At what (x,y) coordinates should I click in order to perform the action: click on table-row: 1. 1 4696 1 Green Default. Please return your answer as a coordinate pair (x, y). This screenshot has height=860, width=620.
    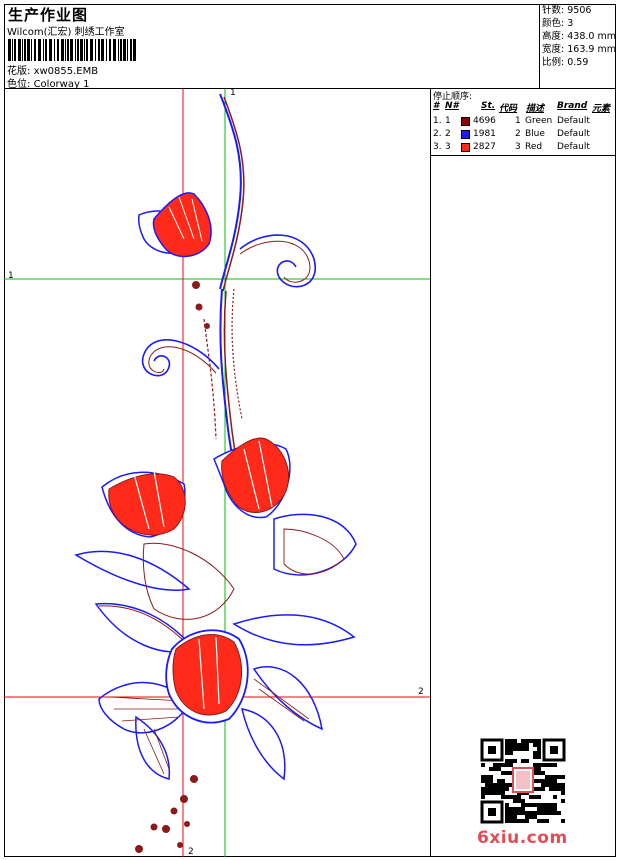
    Looking at the image, I should click on (511, 121).